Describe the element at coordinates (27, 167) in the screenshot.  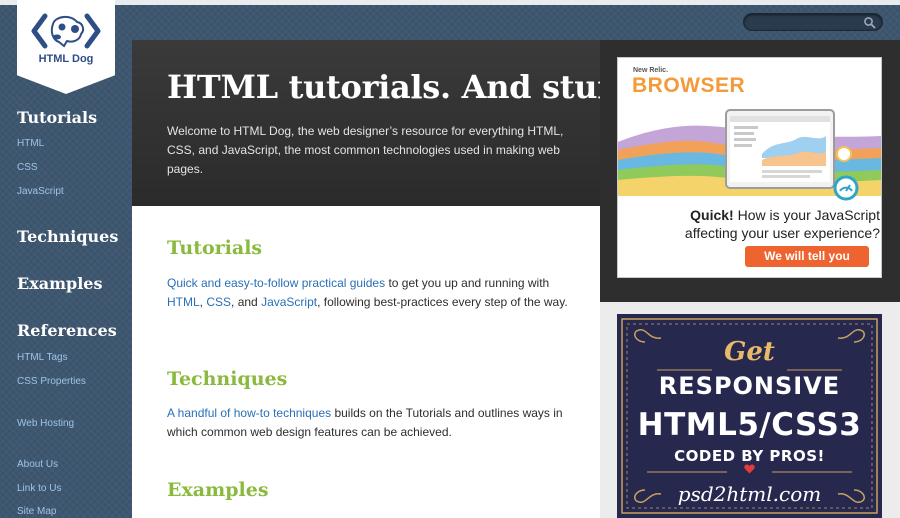
I see `sidebar-link-css: CSS` at that location.